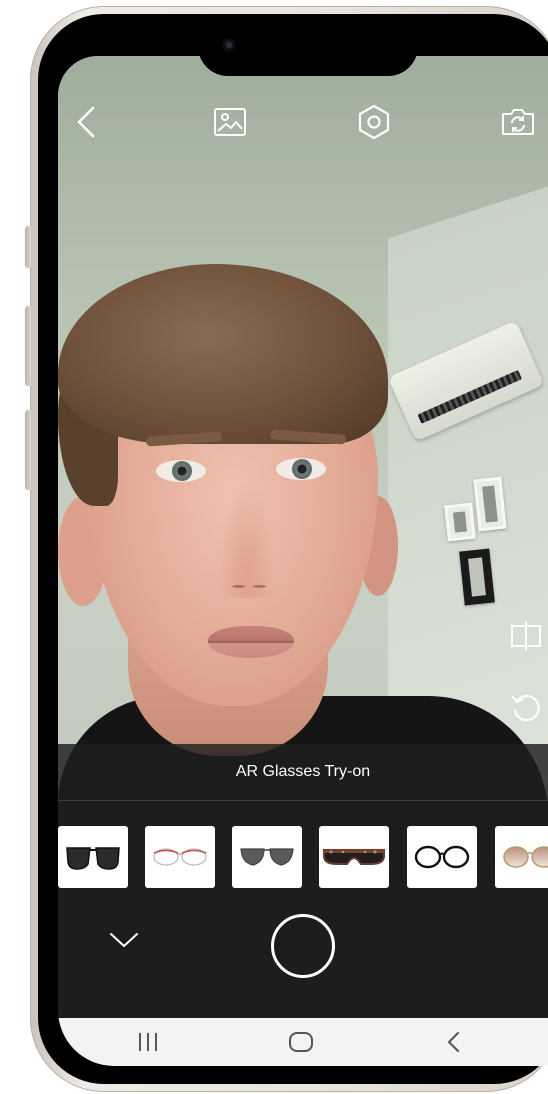 The height and width of the screenshot is (1094, 548). Describe the element at coordinates (525, 857) in the screenshot. I see `gradient-sunglasses-icon` at that location.